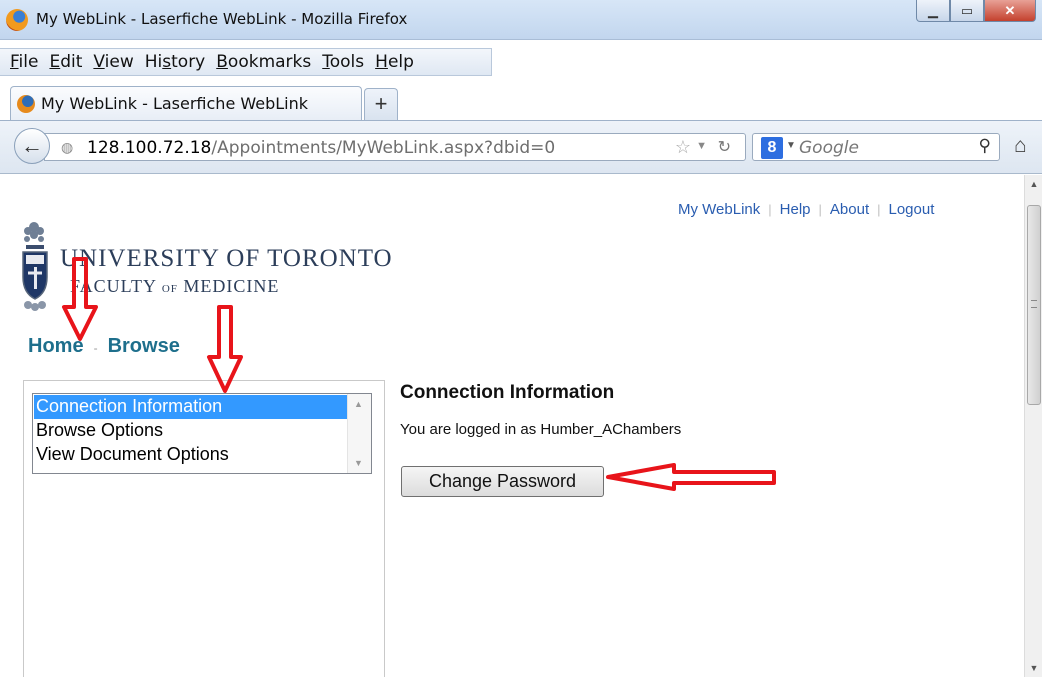 This screenshot has width=1042, height=677. I want to click on maximize-icon: ▭, so click(967, 11).